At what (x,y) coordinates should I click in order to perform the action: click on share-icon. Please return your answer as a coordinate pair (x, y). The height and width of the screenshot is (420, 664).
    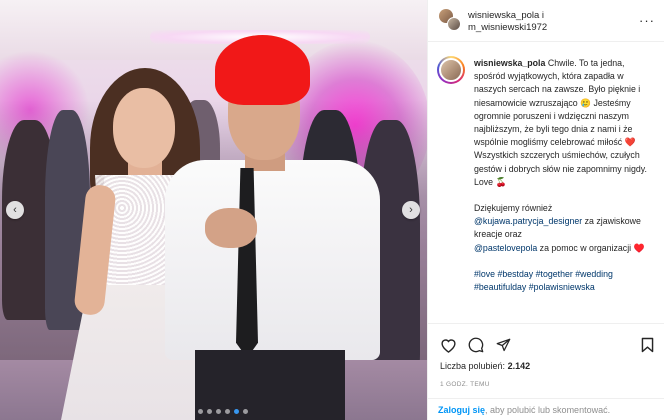
    Looking at the image, I should click on (503, 345).